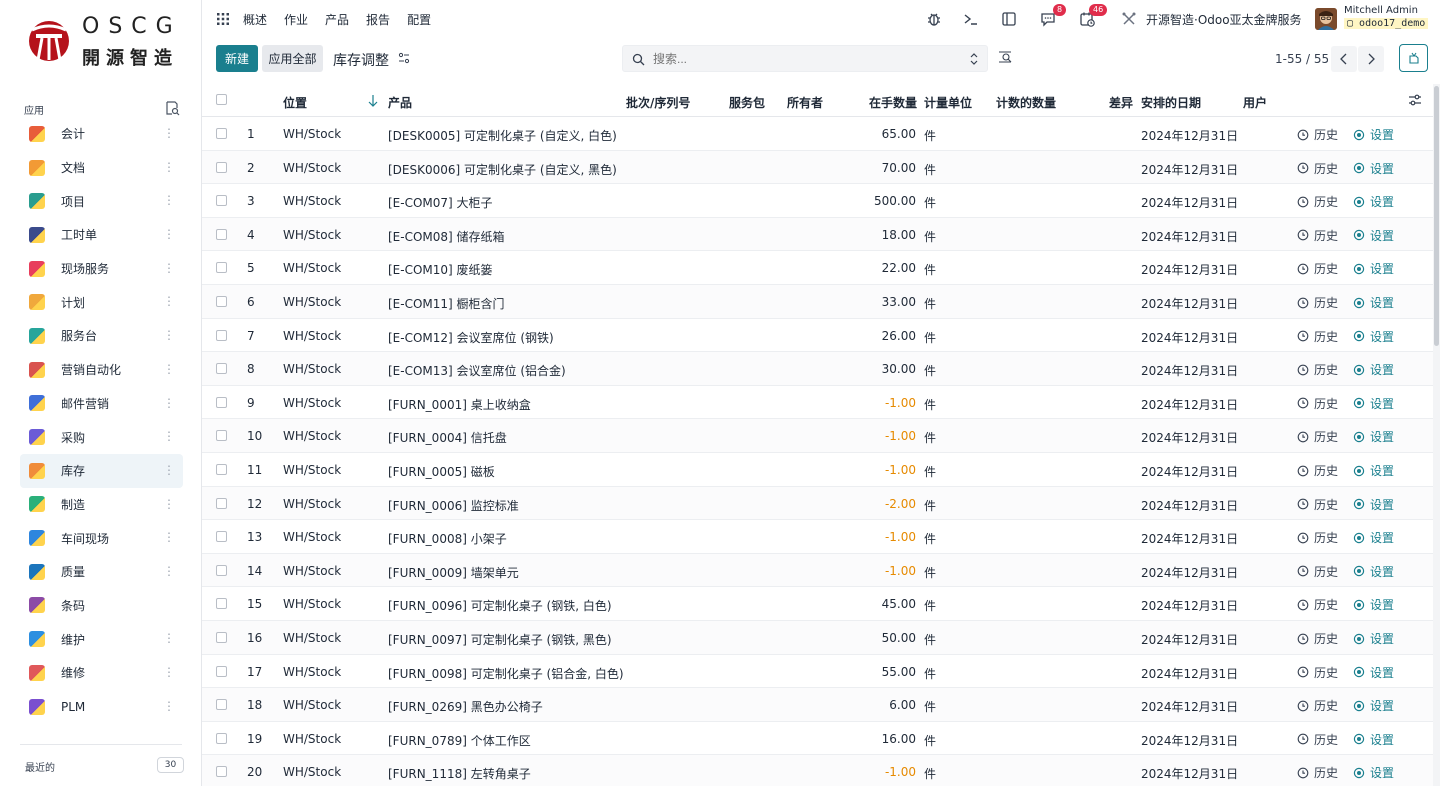 This screenshot has height=786, width=1440. I want to click on sidebar-app-item: 会计 ⋮, so click(101, 134).